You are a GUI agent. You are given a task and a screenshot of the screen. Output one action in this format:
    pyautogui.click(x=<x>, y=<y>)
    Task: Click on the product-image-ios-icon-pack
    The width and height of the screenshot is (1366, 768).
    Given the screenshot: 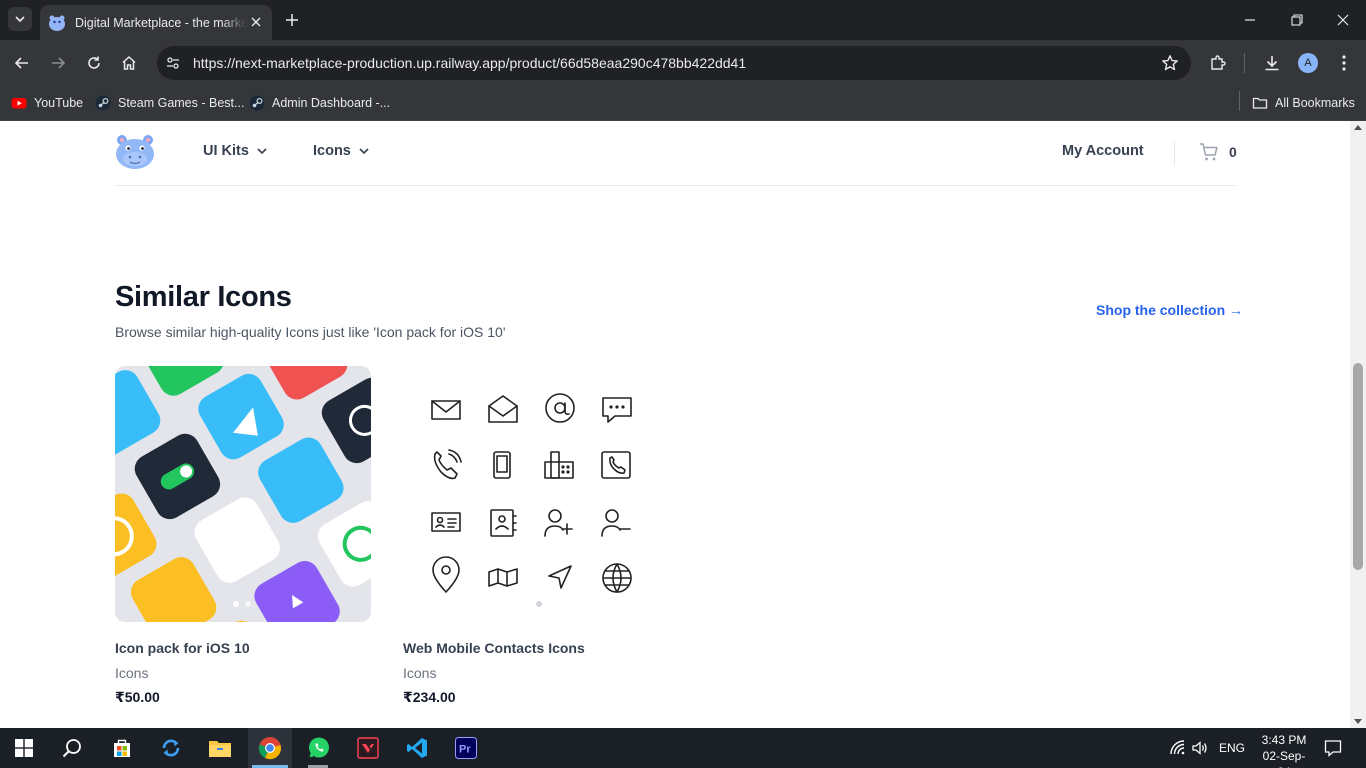 What is the action you would take?
    pyautogui.click(x=243, y=494)
    